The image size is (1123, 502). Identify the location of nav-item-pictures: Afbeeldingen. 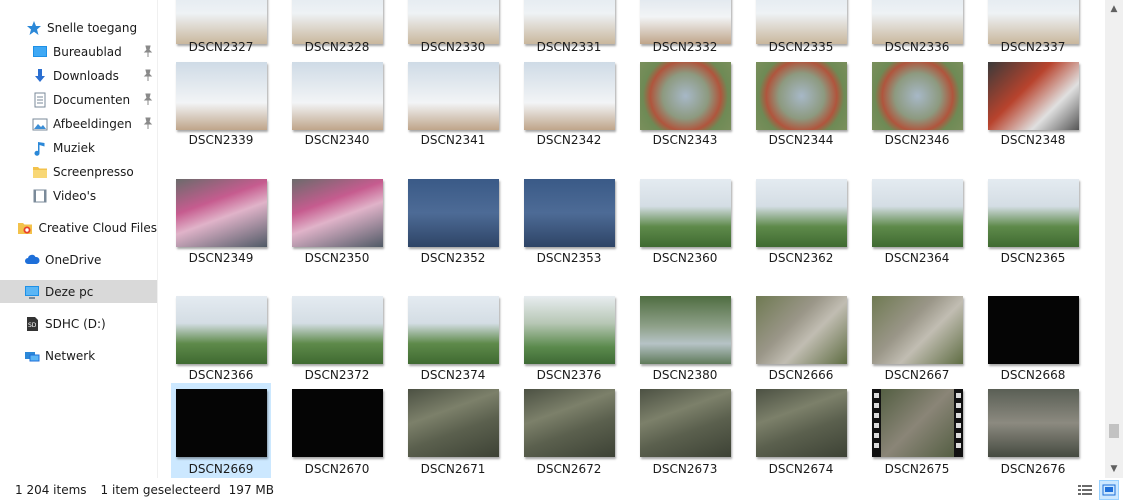
(78, 123).